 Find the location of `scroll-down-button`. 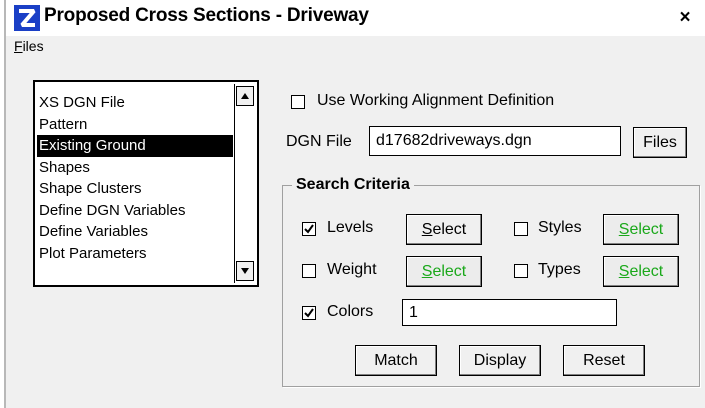

scroll-down-button is located at coordinates (245, 271).